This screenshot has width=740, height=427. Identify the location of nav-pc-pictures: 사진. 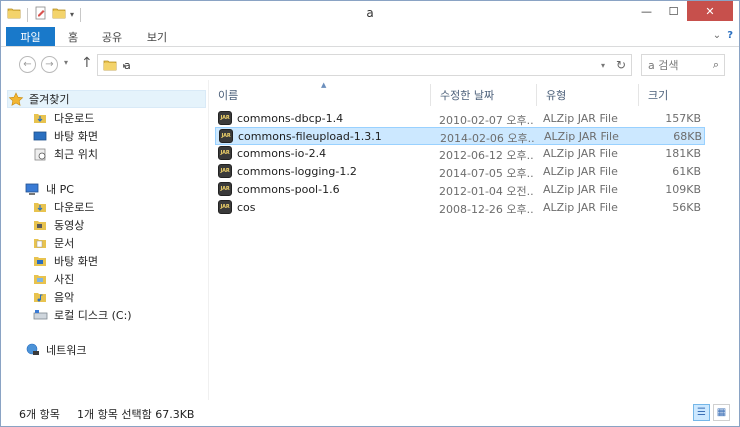
(53, 279).